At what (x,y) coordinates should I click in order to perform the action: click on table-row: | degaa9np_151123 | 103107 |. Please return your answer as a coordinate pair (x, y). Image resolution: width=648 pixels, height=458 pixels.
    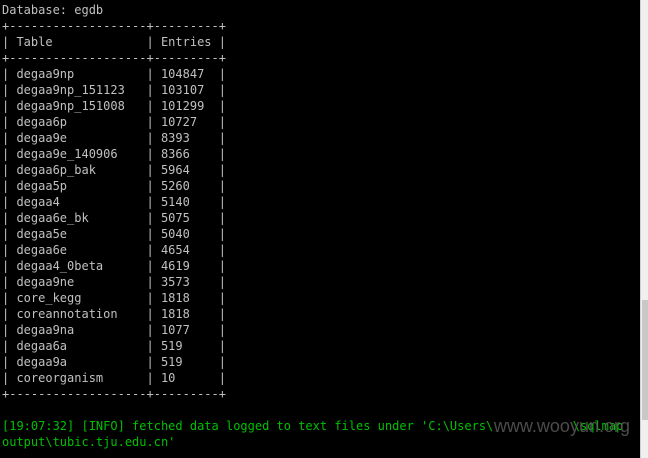
    Looking at the image, I should click on (114, 90).